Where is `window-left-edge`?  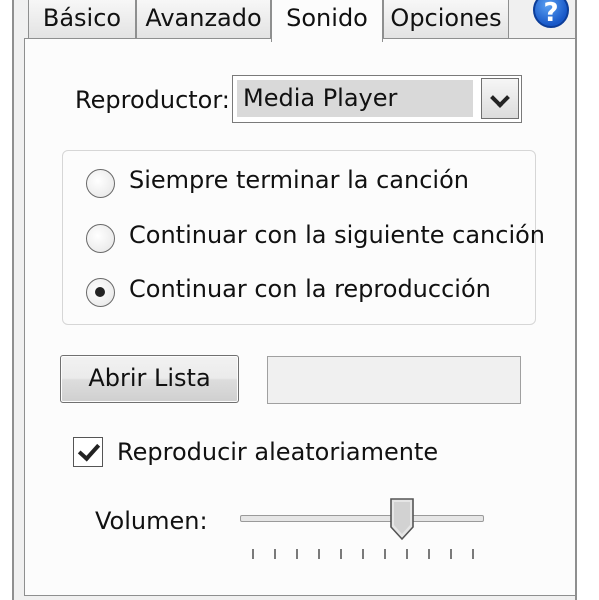
window-left-edge is located at coordinates (7, 300).